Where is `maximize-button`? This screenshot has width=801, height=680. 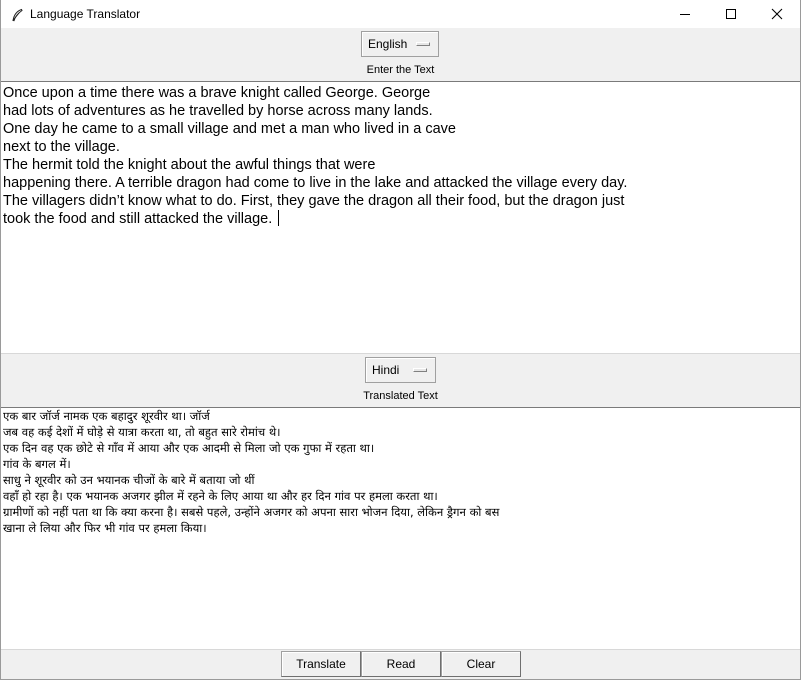 maximize-button is located at coordinates (731, 14).